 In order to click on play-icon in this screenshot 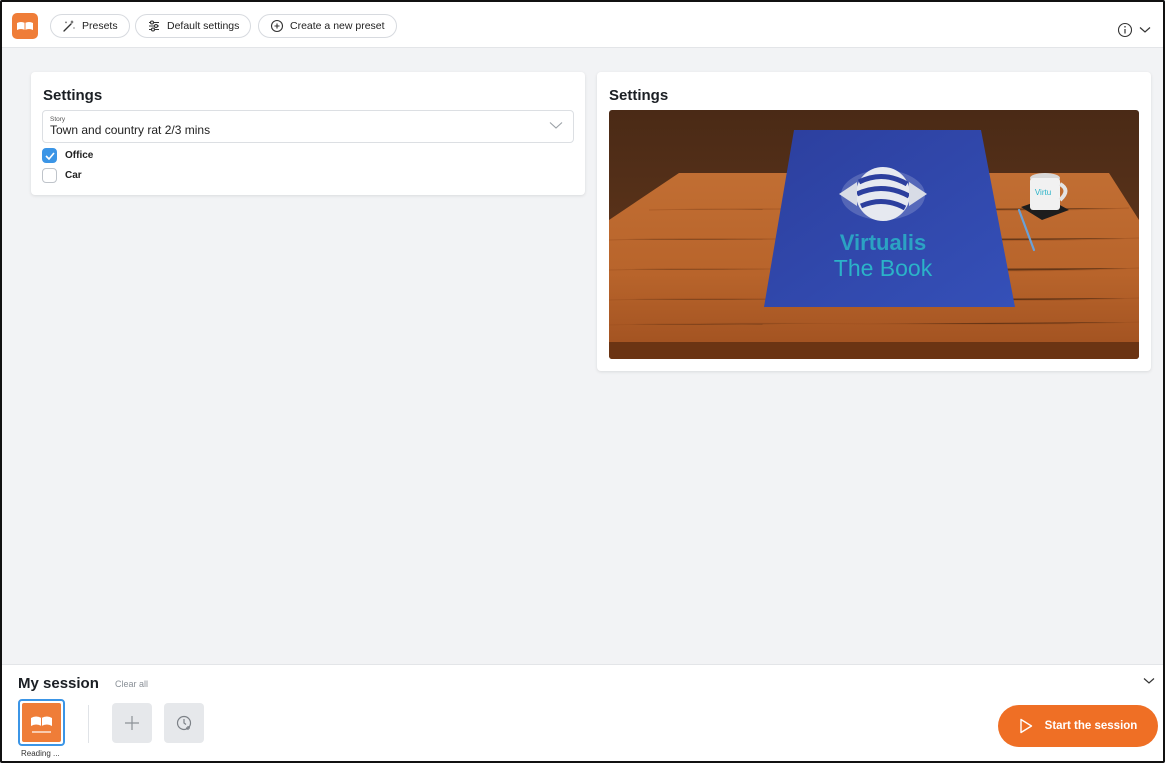, I will do `click(1025, 726)`.